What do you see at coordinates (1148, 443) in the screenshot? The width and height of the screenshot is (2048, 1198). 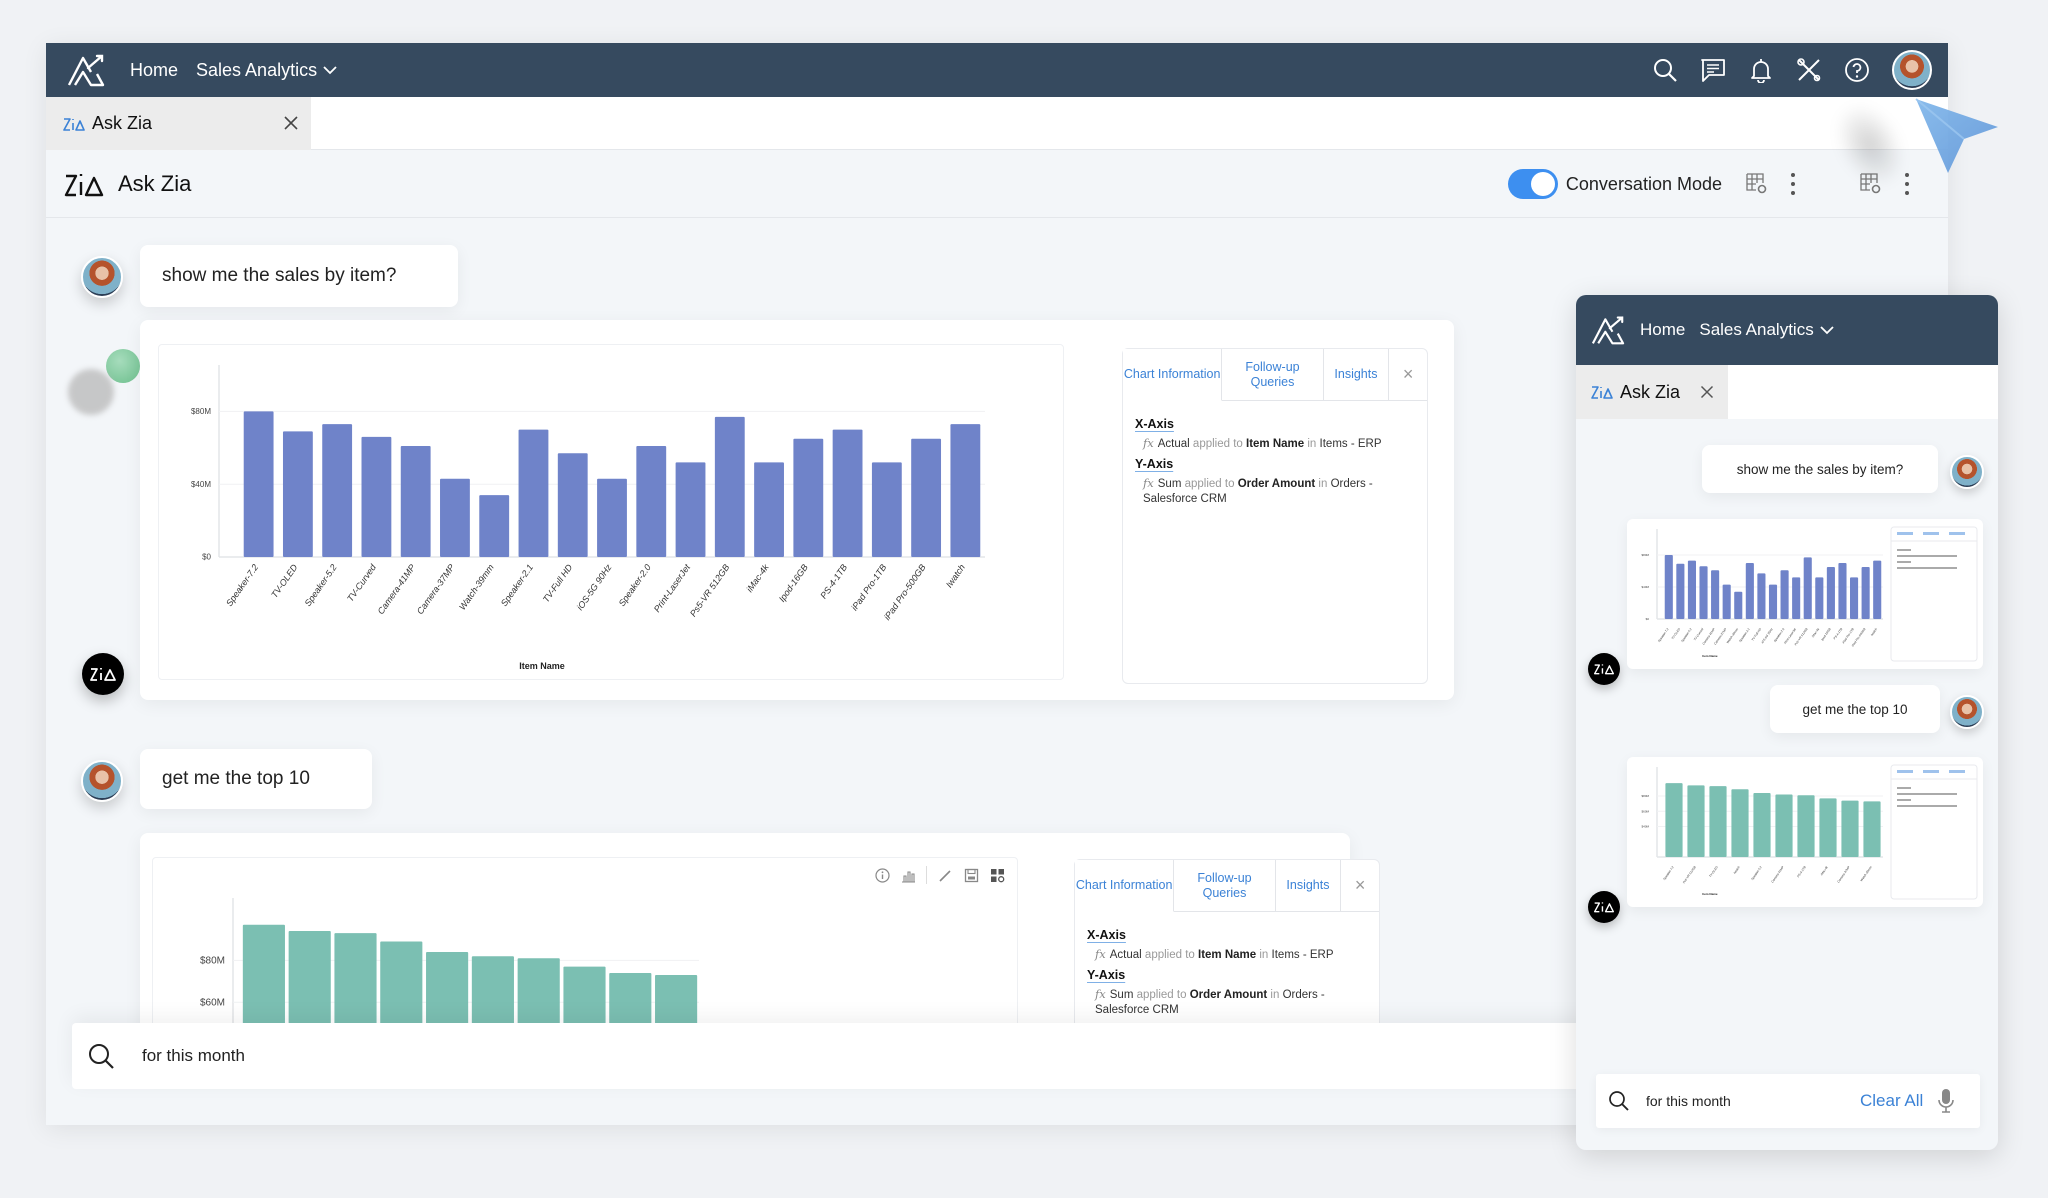 I see `function-icon: fx` at bounding box center [1148, 443].